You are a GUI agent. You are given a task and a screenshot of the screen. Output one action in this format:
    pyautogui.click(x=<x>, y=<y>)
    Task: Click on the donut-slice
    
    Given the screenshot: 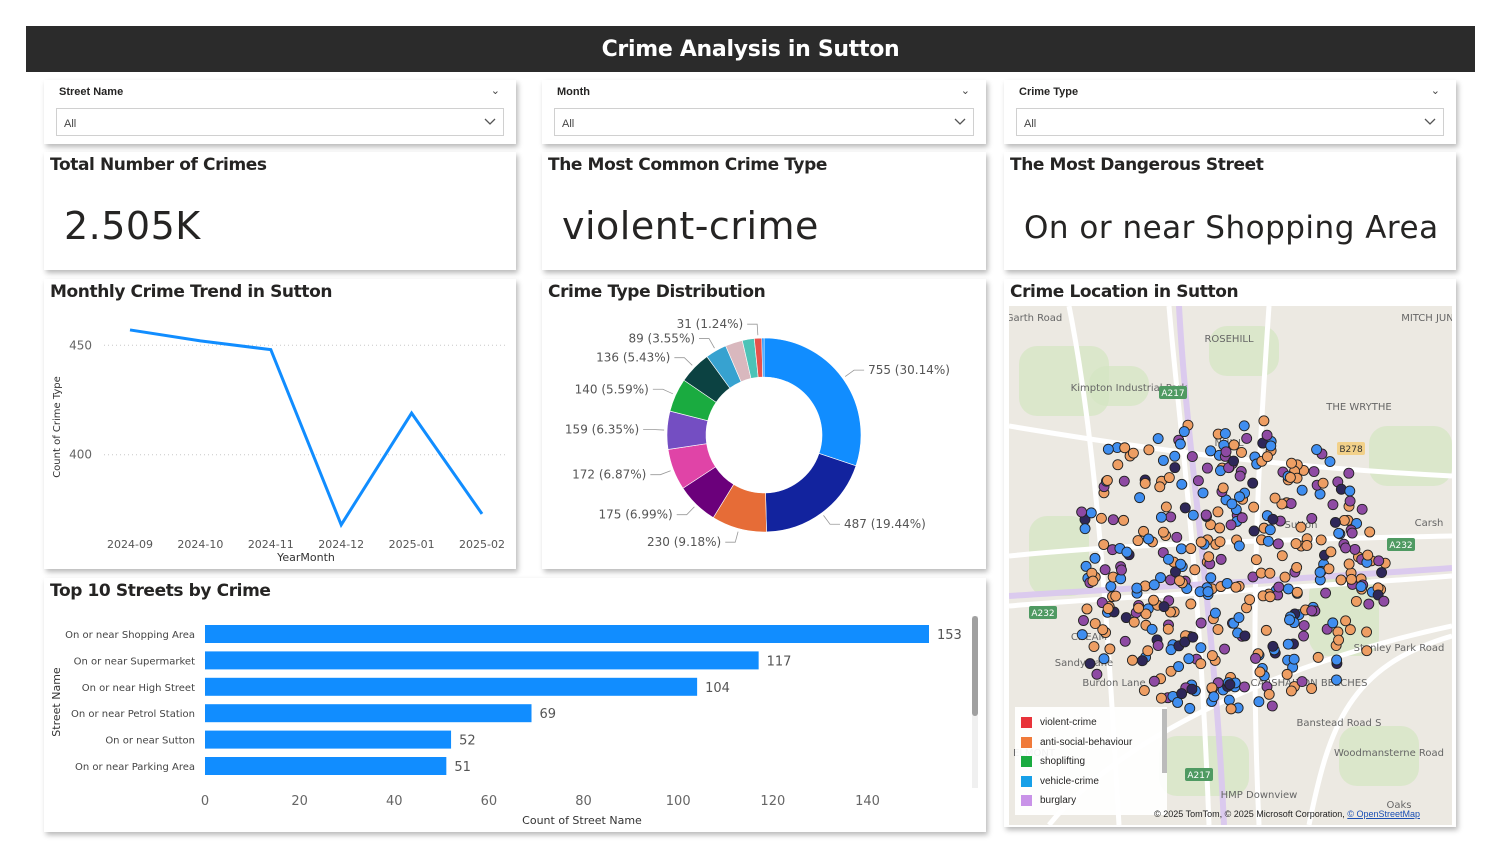 What is the action you would take?
    pyautogui.click(x=812, y=402)
    